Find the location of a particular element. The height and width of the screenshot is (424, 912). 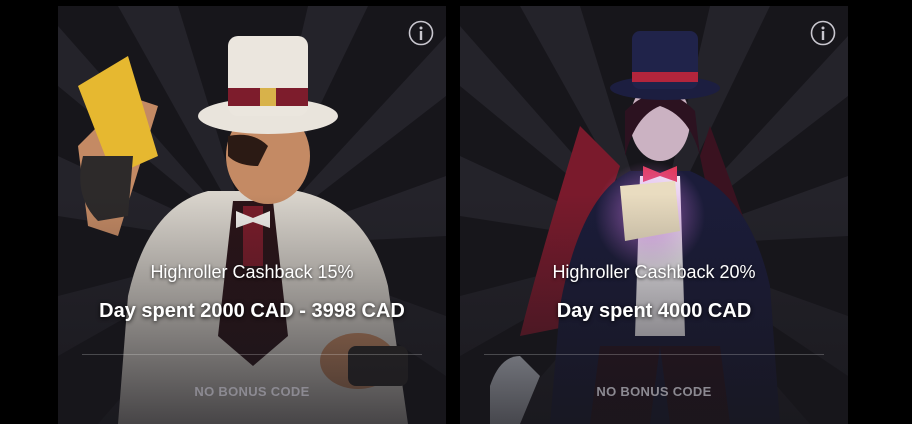

spend-amount: Day spent 2000 CAD - 3998 CAD is located at coordinates (252, 311).